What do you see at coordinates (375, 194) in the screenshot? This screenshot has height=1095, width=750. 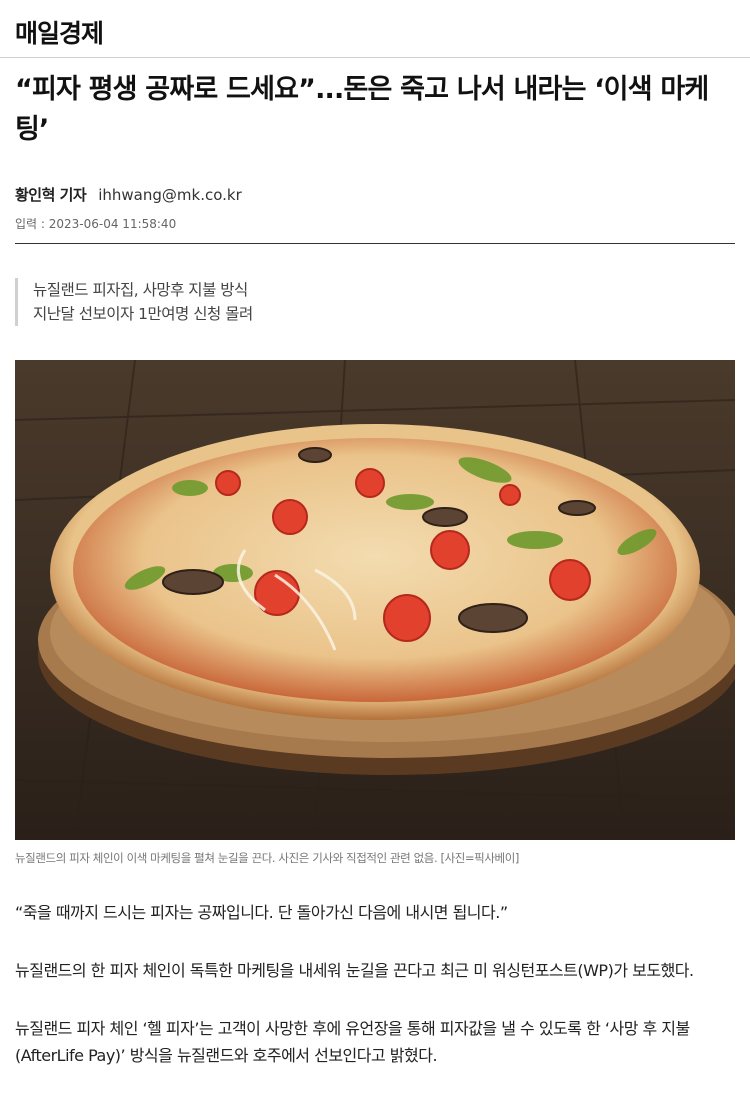 I see `byline: 황인혁 기자 ihhwang@mk.co.kr` at bounding box center [375, 194].